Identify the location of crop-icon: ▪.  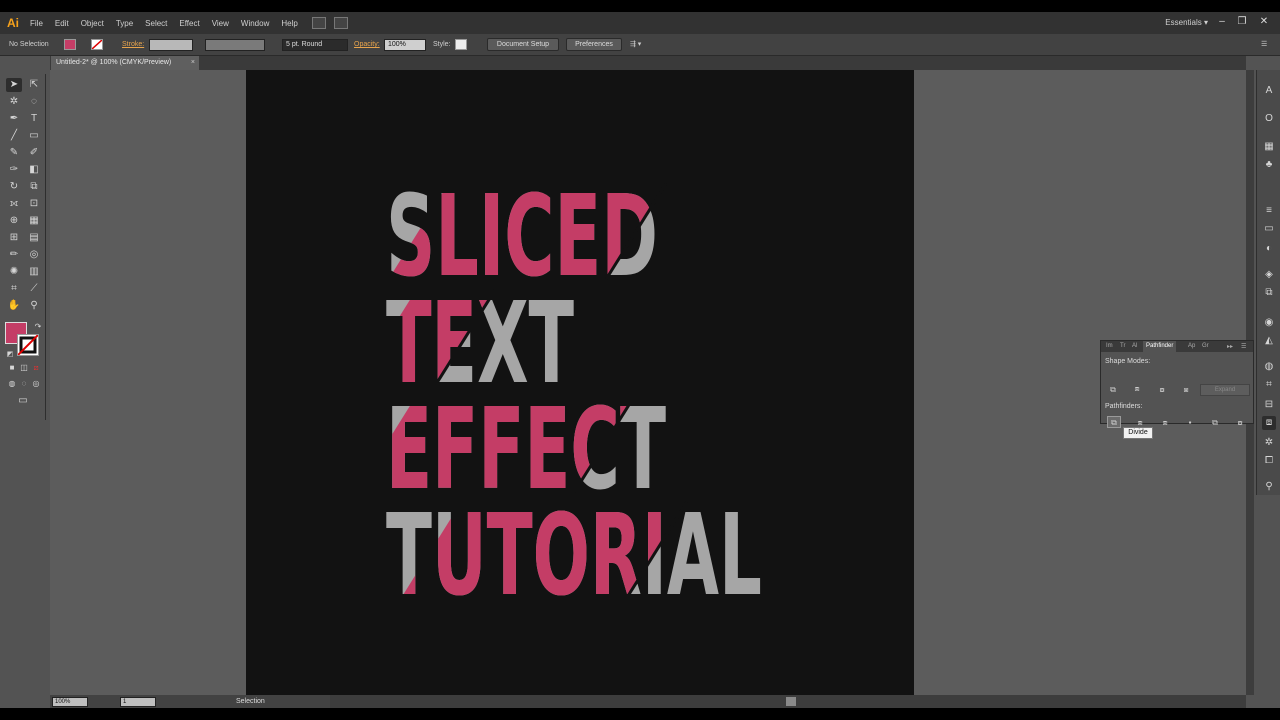
(1190, 423).